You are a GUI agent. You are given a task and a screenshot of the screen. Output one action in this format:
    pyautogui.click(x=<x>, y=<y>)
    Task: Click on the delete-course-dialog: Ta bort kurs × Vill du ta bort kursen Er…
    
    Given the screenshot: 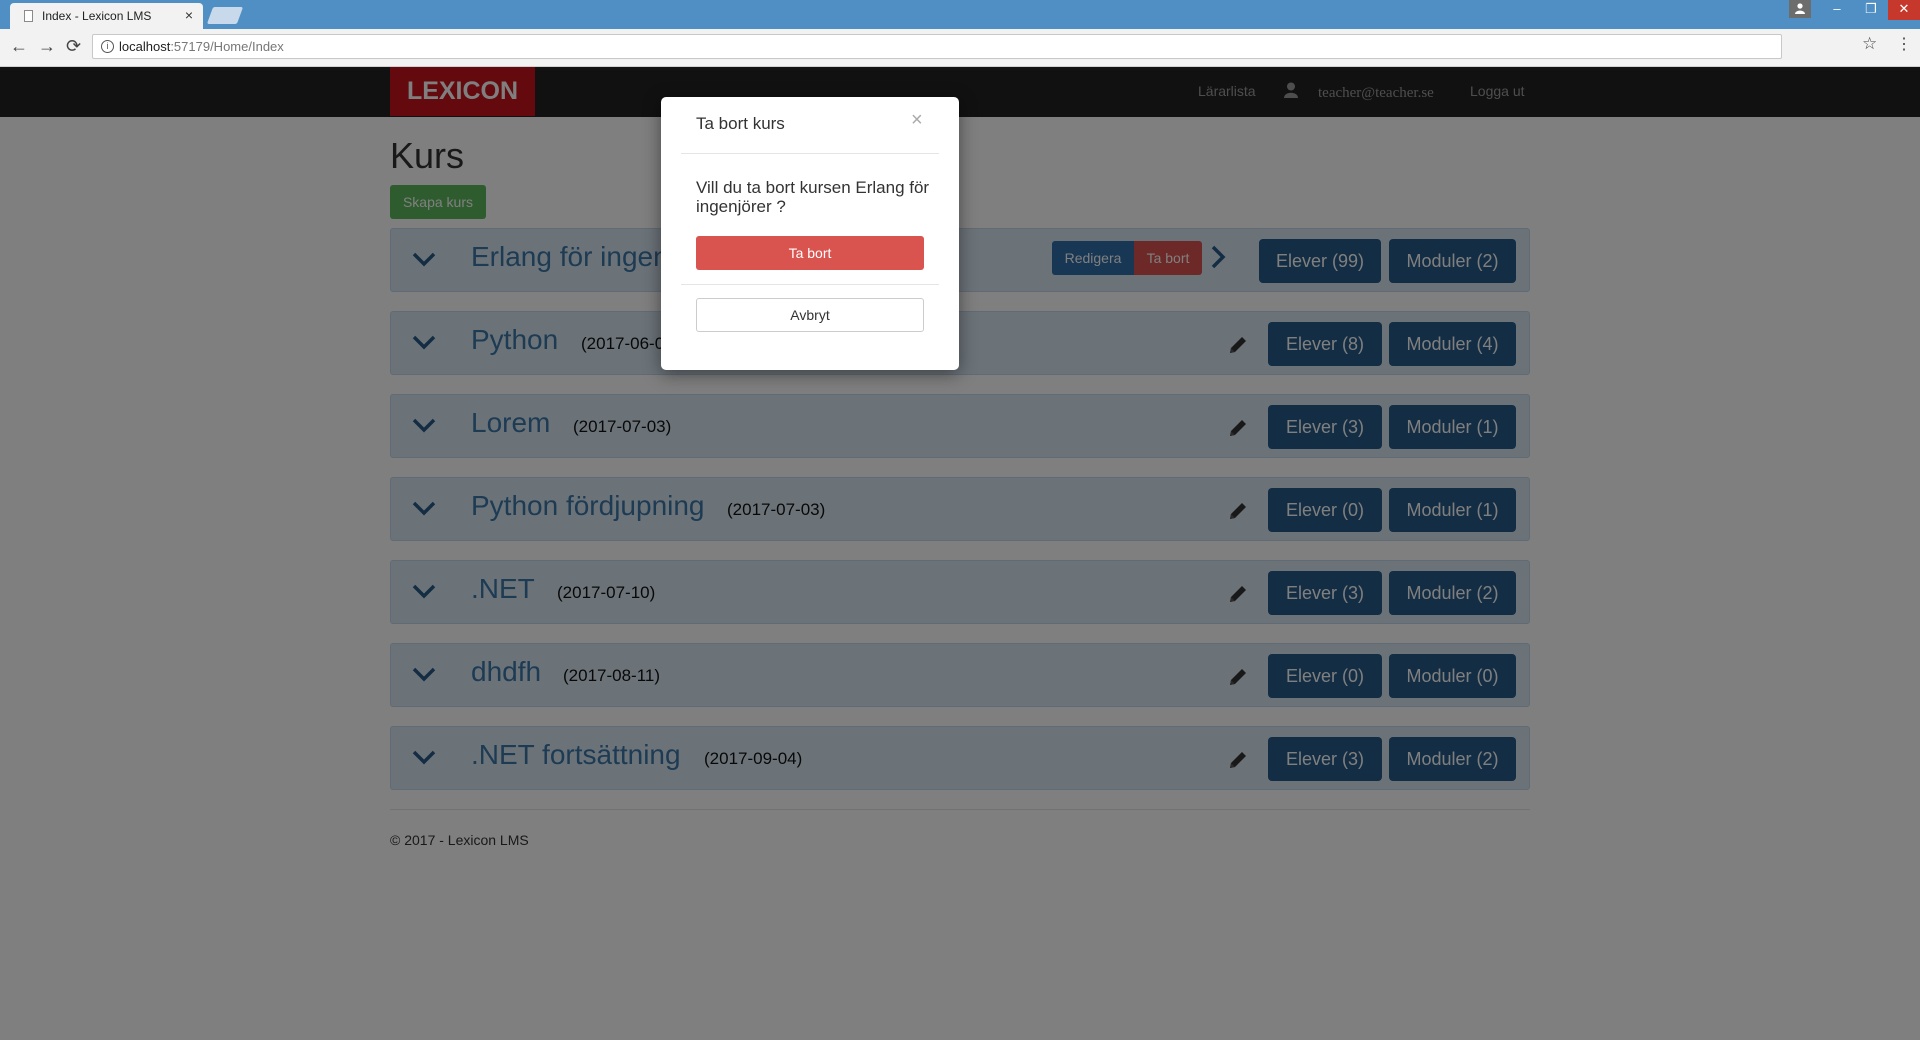 What is the action you would take?
    pyautogui.click(x=810, y=233)
    